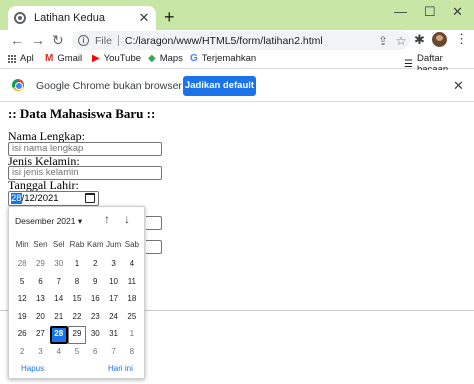  What do you see at coordinates (59, 318) in the screenshot?
I see `calendar-day: 21` at bounding box center [59, 318].